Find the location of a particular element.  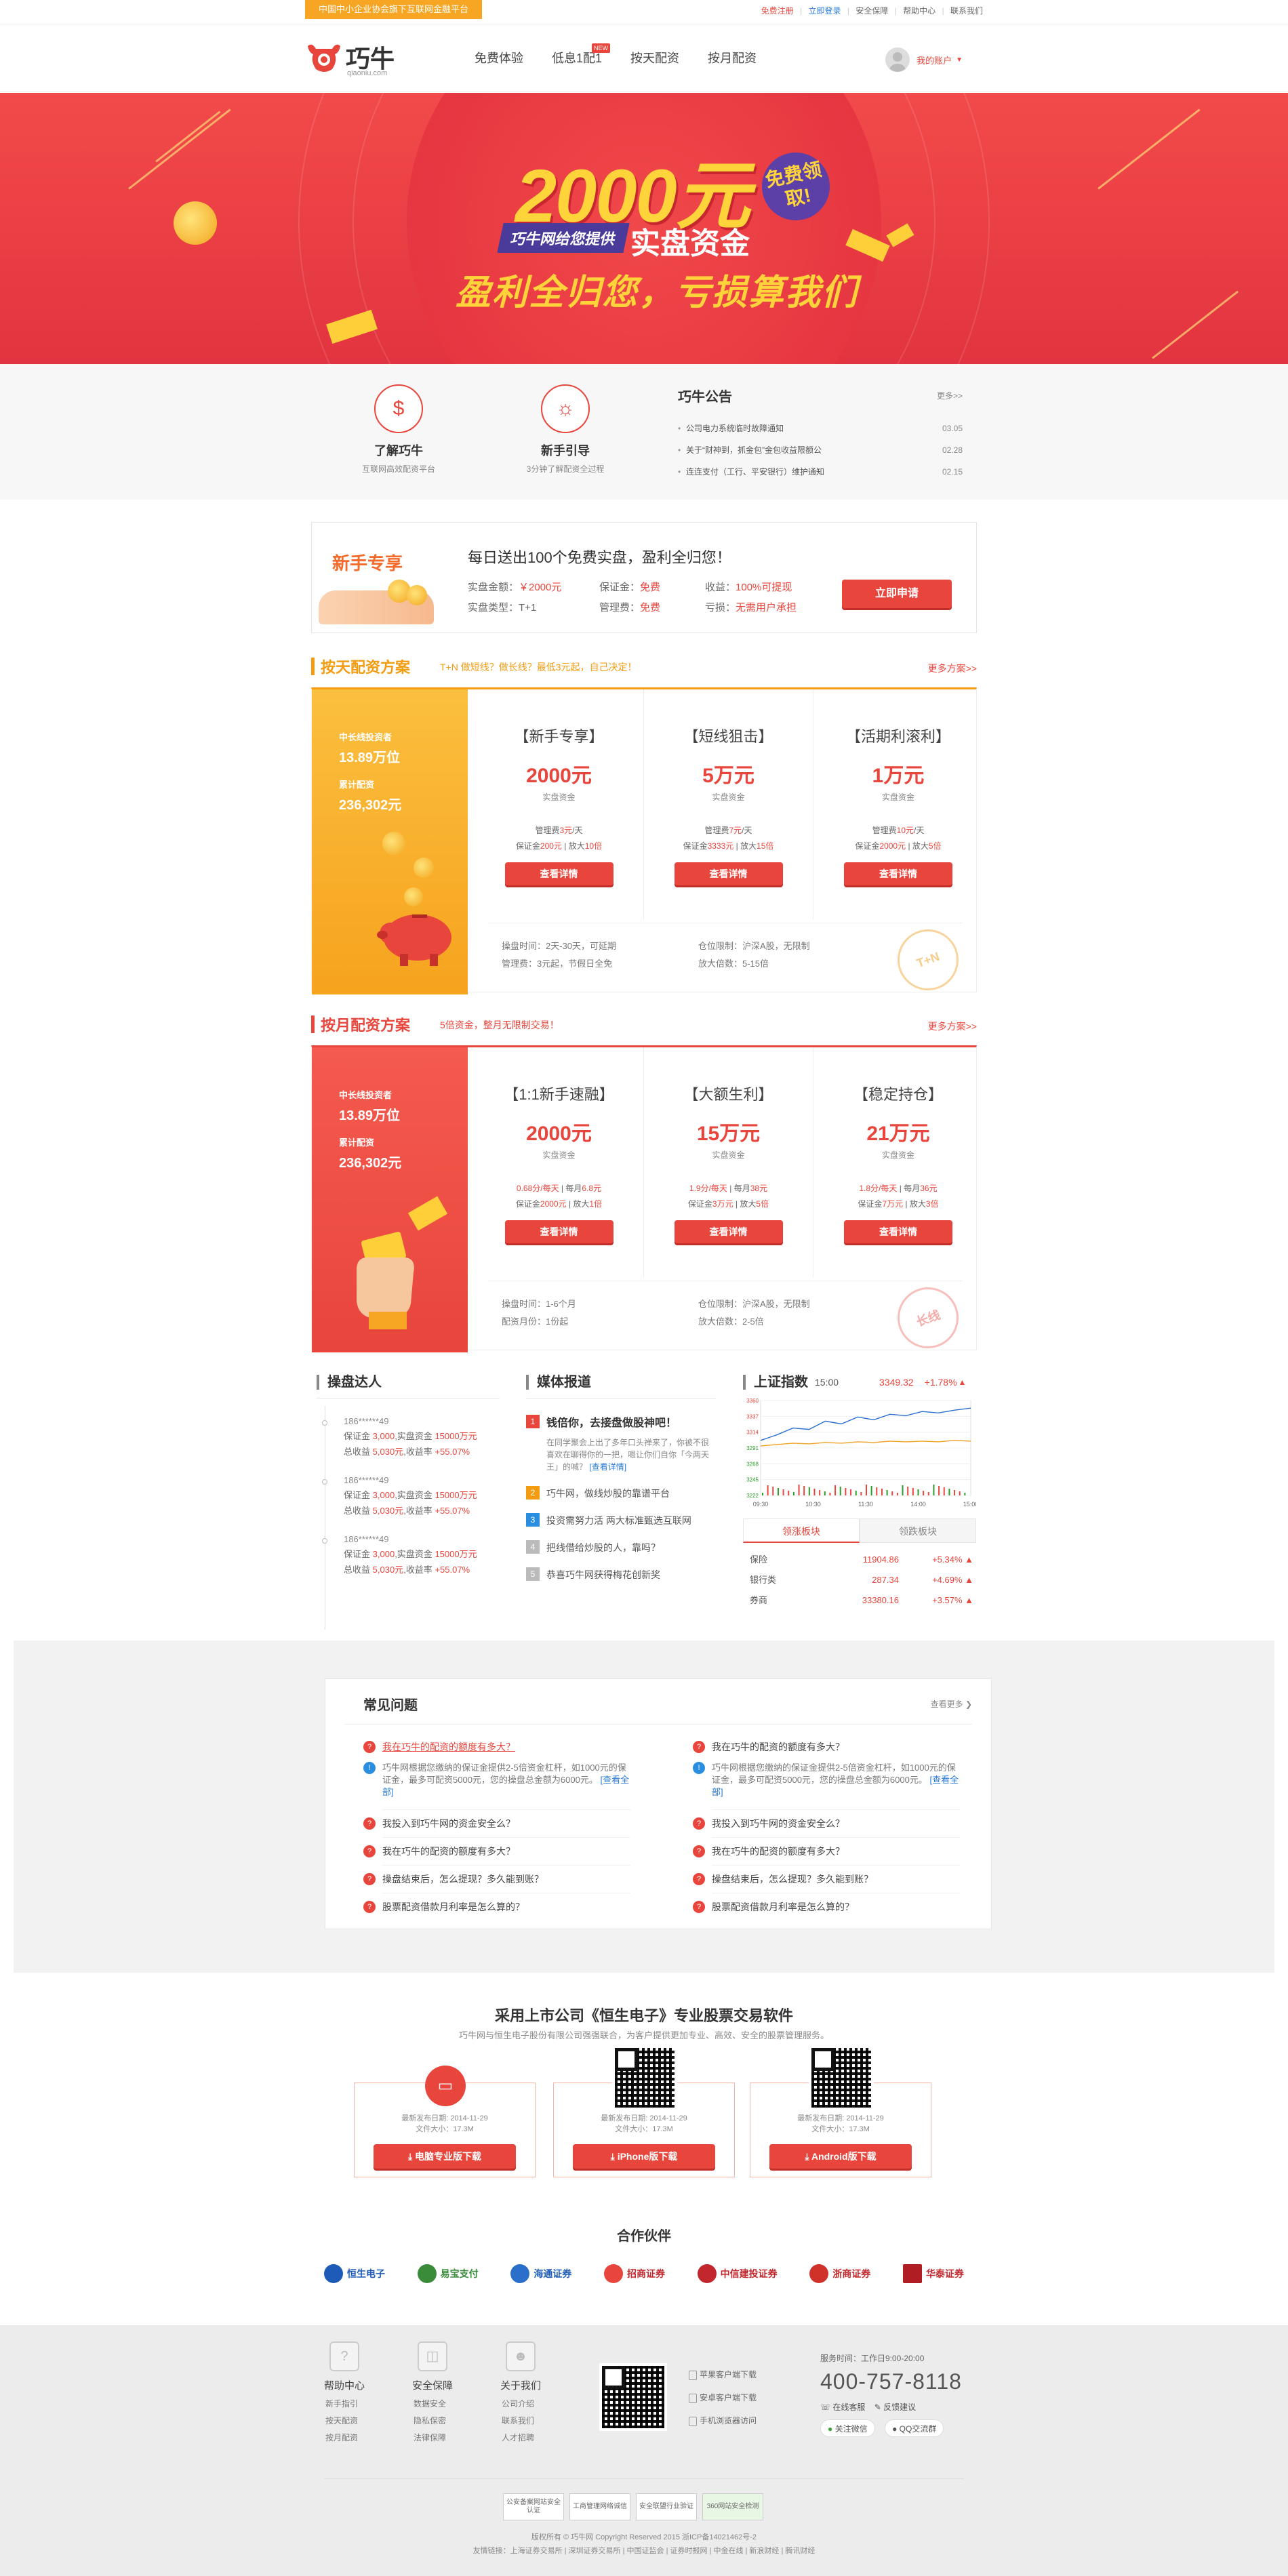

account-menu: 我的账户 ▼ is located at coordinates (924, 59).